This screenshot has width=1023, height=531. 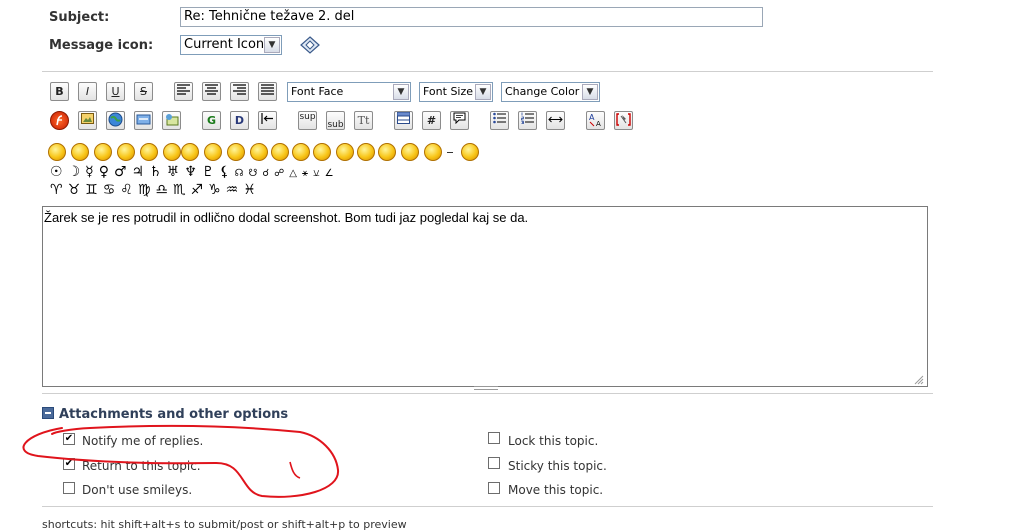 I want to click on red-annotation-icon, so click(x=181, y=461).